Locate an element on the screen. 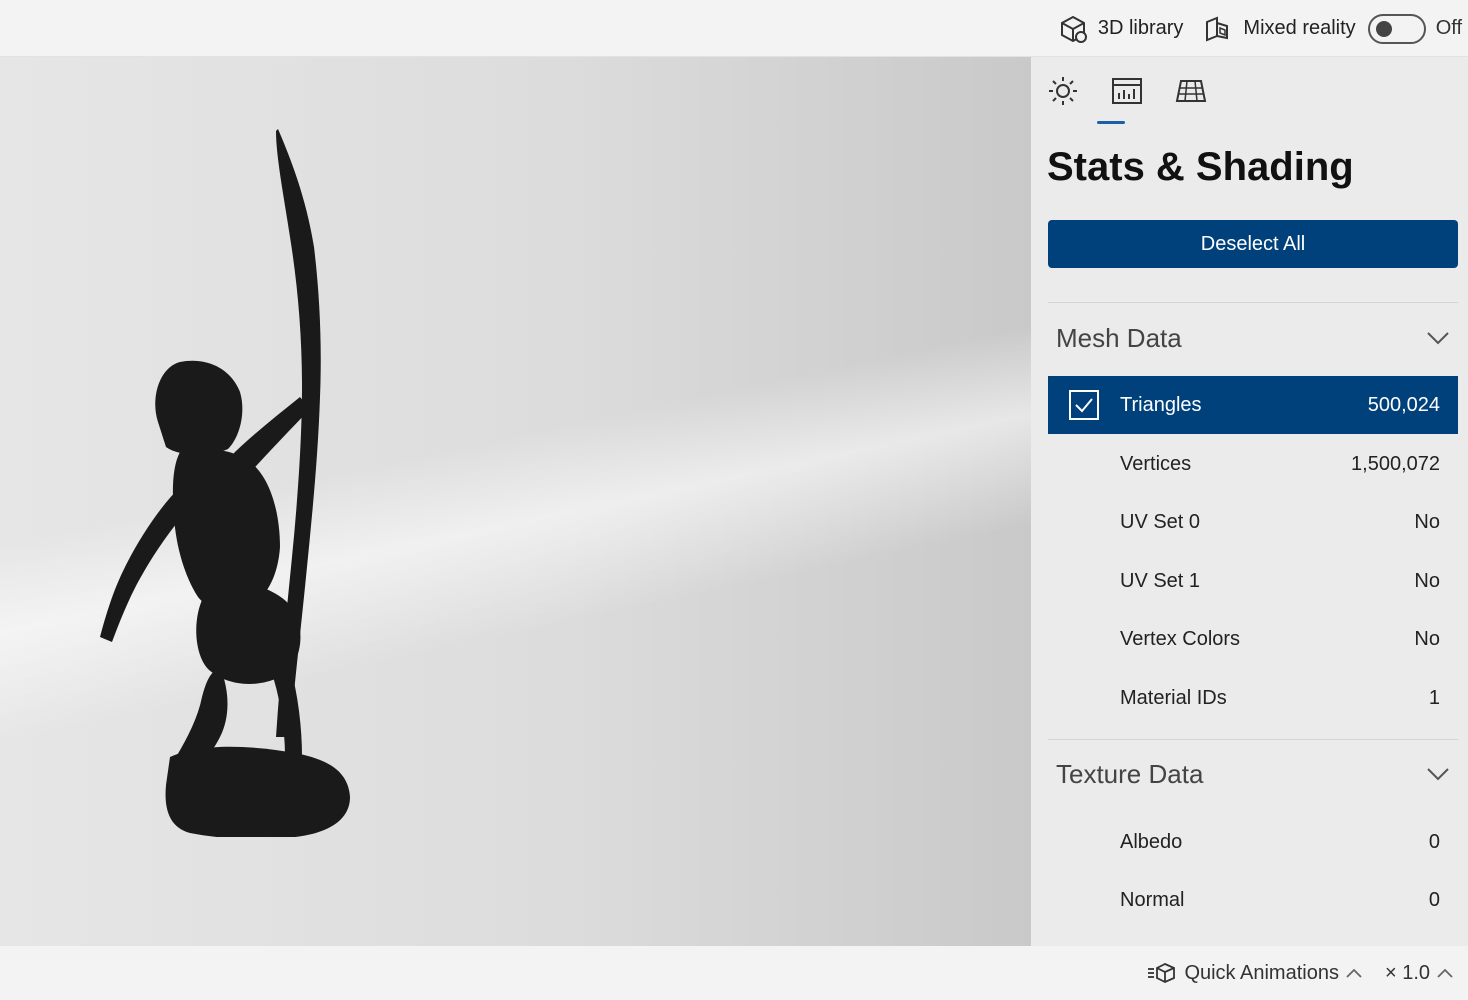  top-bar: 3D library Mixed reality Off is located at coordinates (734, 28).